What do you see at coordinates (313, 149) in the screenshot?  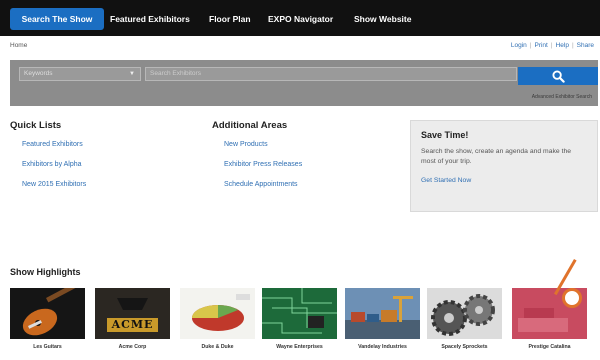 I see `additional-area-item: New Products` at bounding box center [313, 149].